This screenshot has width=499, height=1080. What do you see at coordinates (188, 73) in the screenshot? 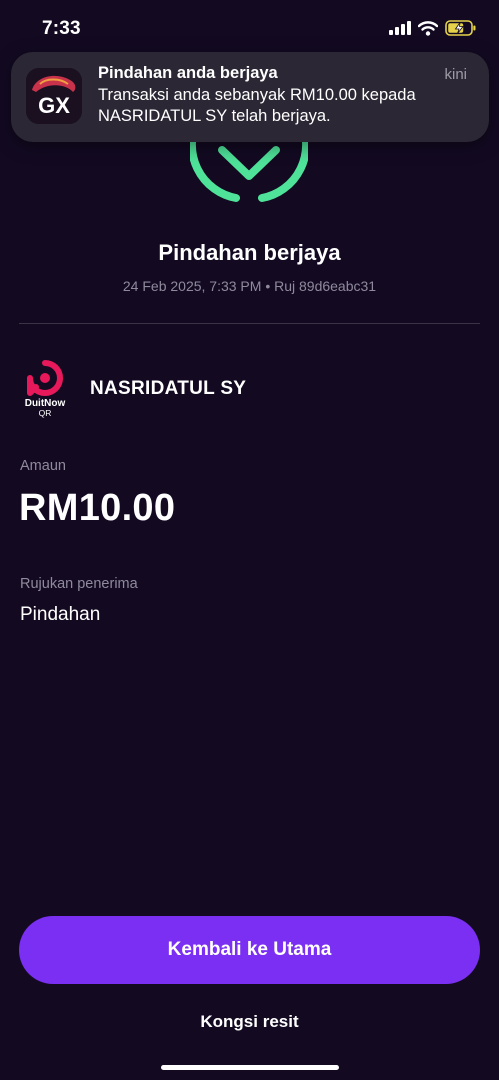
I see `notification-title: Pindahan anda berjaya` at bounding box center [188, 73].